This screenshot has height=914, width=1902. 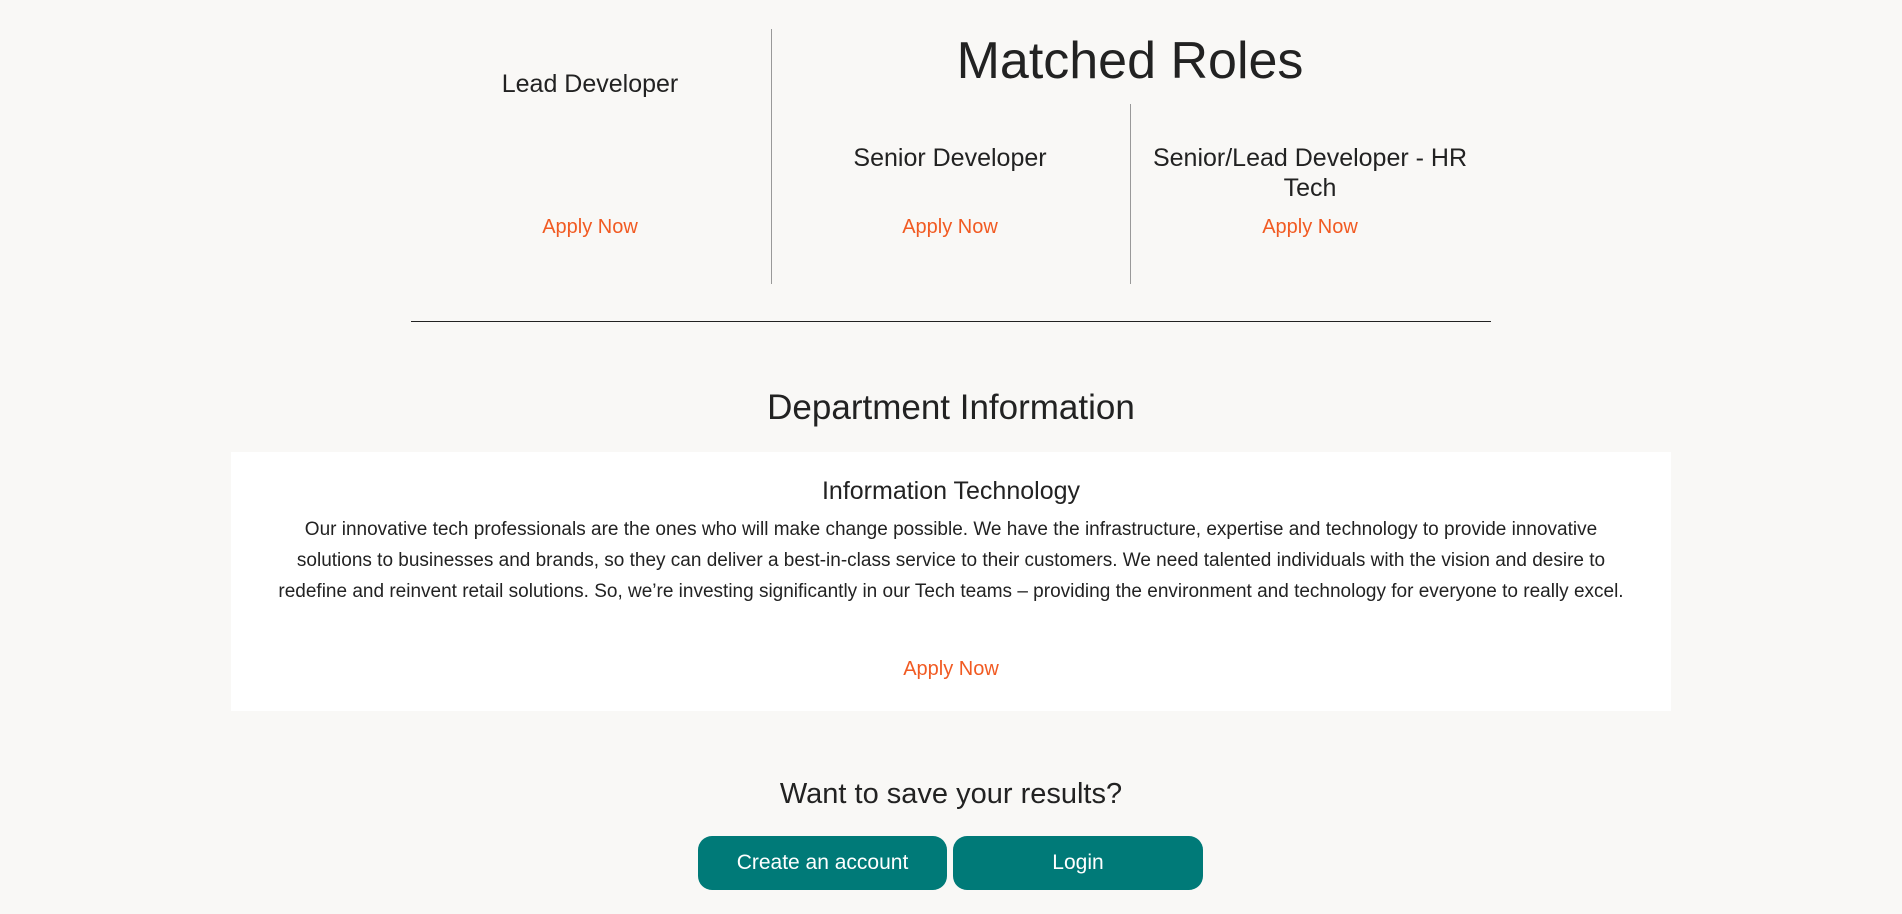 What do you see at coordinates (1130, 61) in the screenshot?
I see `page-title: Matched Roles` at bounding box center [1130, 61].